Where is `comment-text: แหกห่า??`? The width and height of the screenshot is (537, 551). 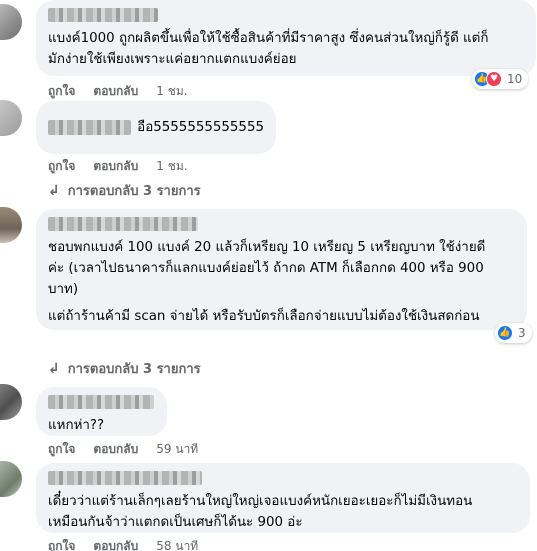
comment-text: แหกห่า?? is located at coordinates (76, 425).